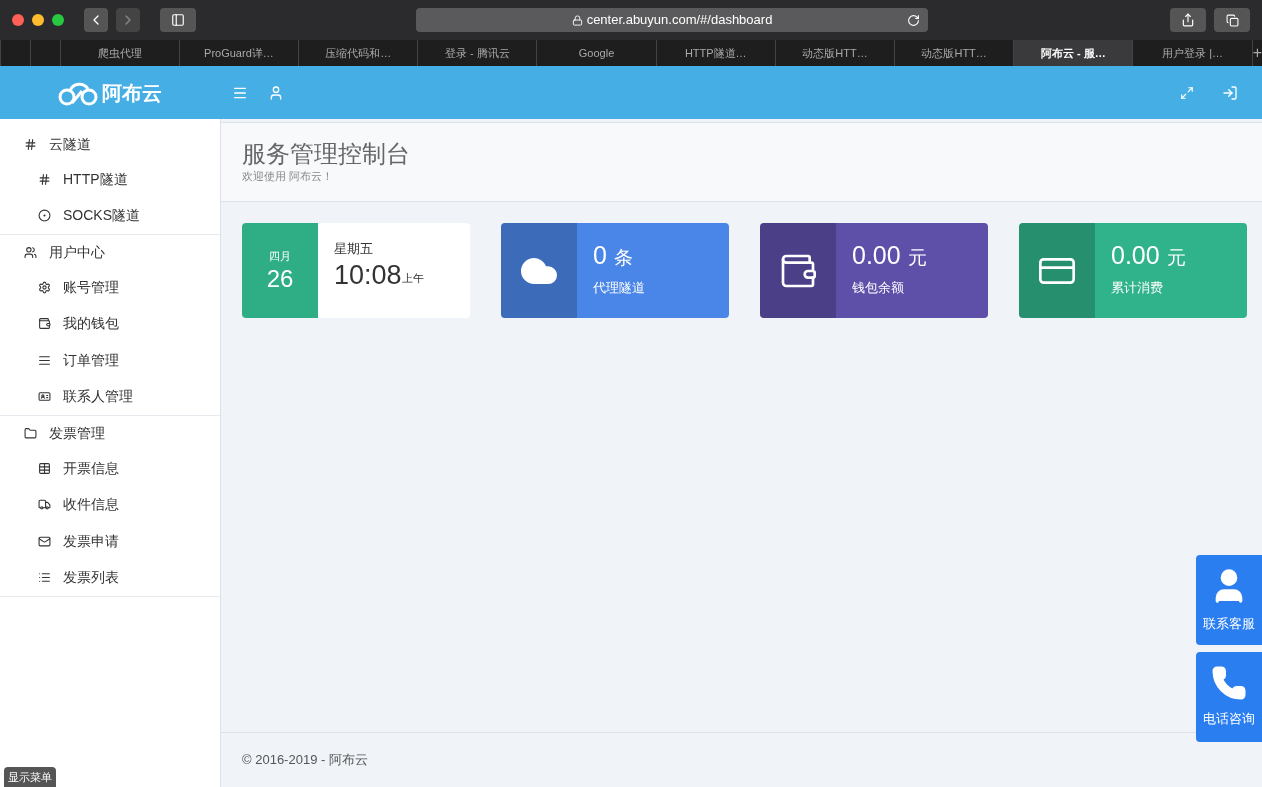 This screenshot has width=1262, height=787. Describe the element at coordinates (110, 215) in the screenshot. I see `sidebar-item: SOCKS隧道` at that location.